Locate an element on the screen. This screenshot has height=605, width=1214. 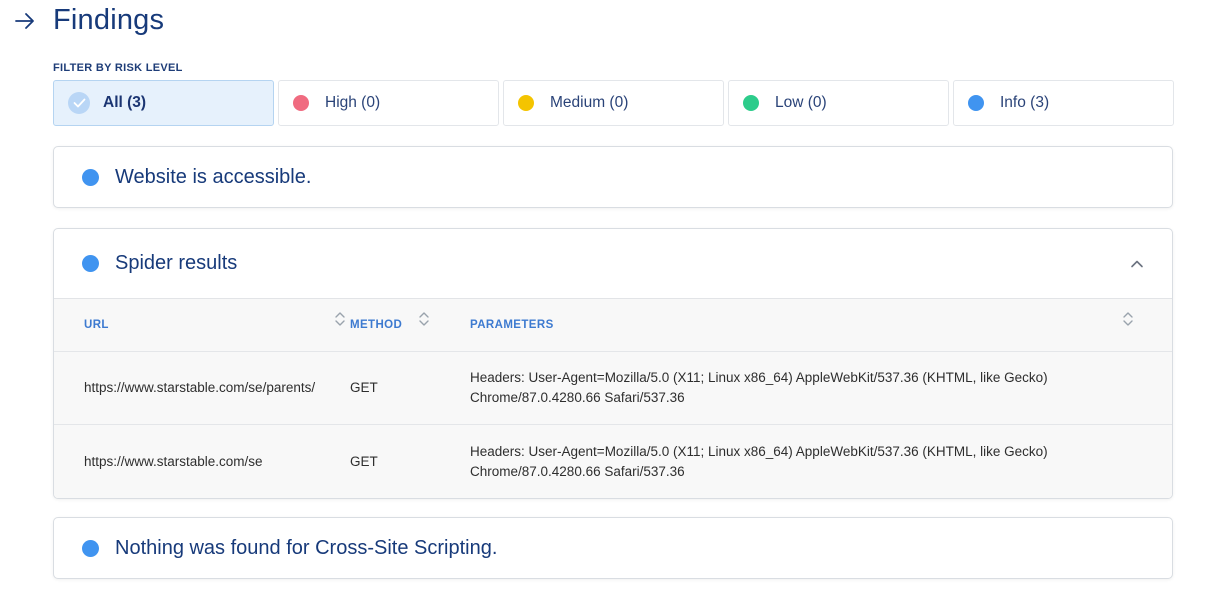
medium-risk-dot is located at coordinates (526, 103).